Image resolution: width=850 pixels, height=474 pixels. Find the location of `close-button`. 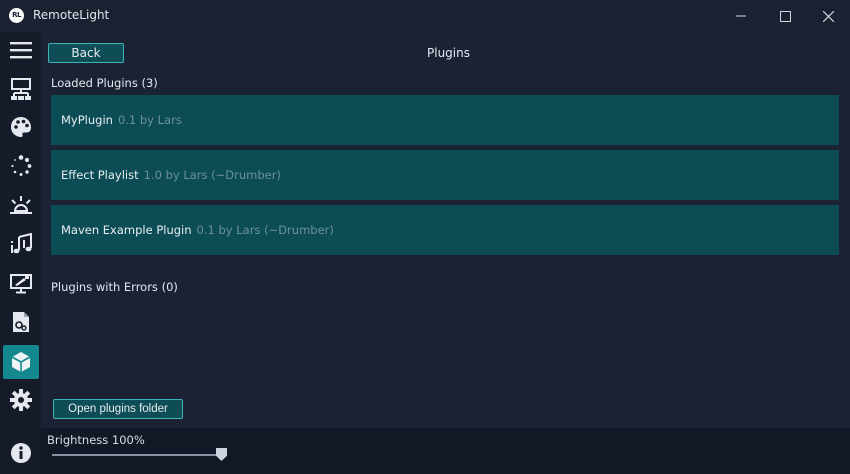

close-button is located at coordinates (827, 16).